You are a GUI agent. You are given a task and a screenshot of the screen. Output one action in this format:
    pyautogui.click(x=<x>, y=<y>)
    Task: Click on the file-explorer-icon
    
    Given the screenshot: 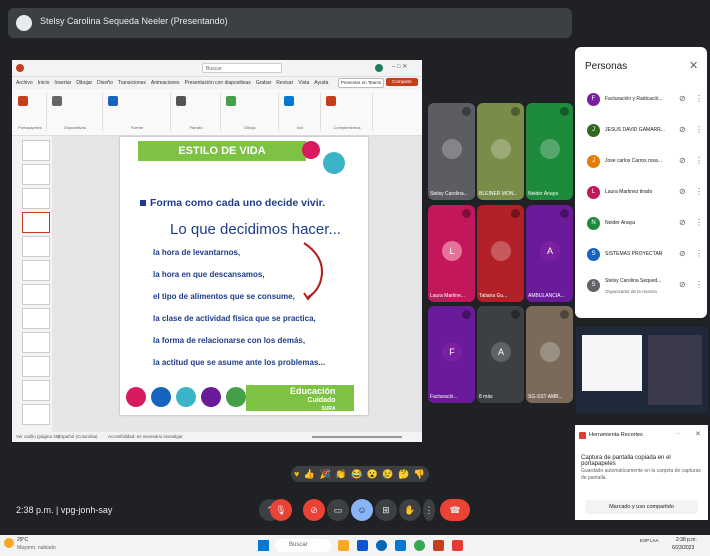 What is the action you would take?
    pyautogui.click(x=362, y=545)
    